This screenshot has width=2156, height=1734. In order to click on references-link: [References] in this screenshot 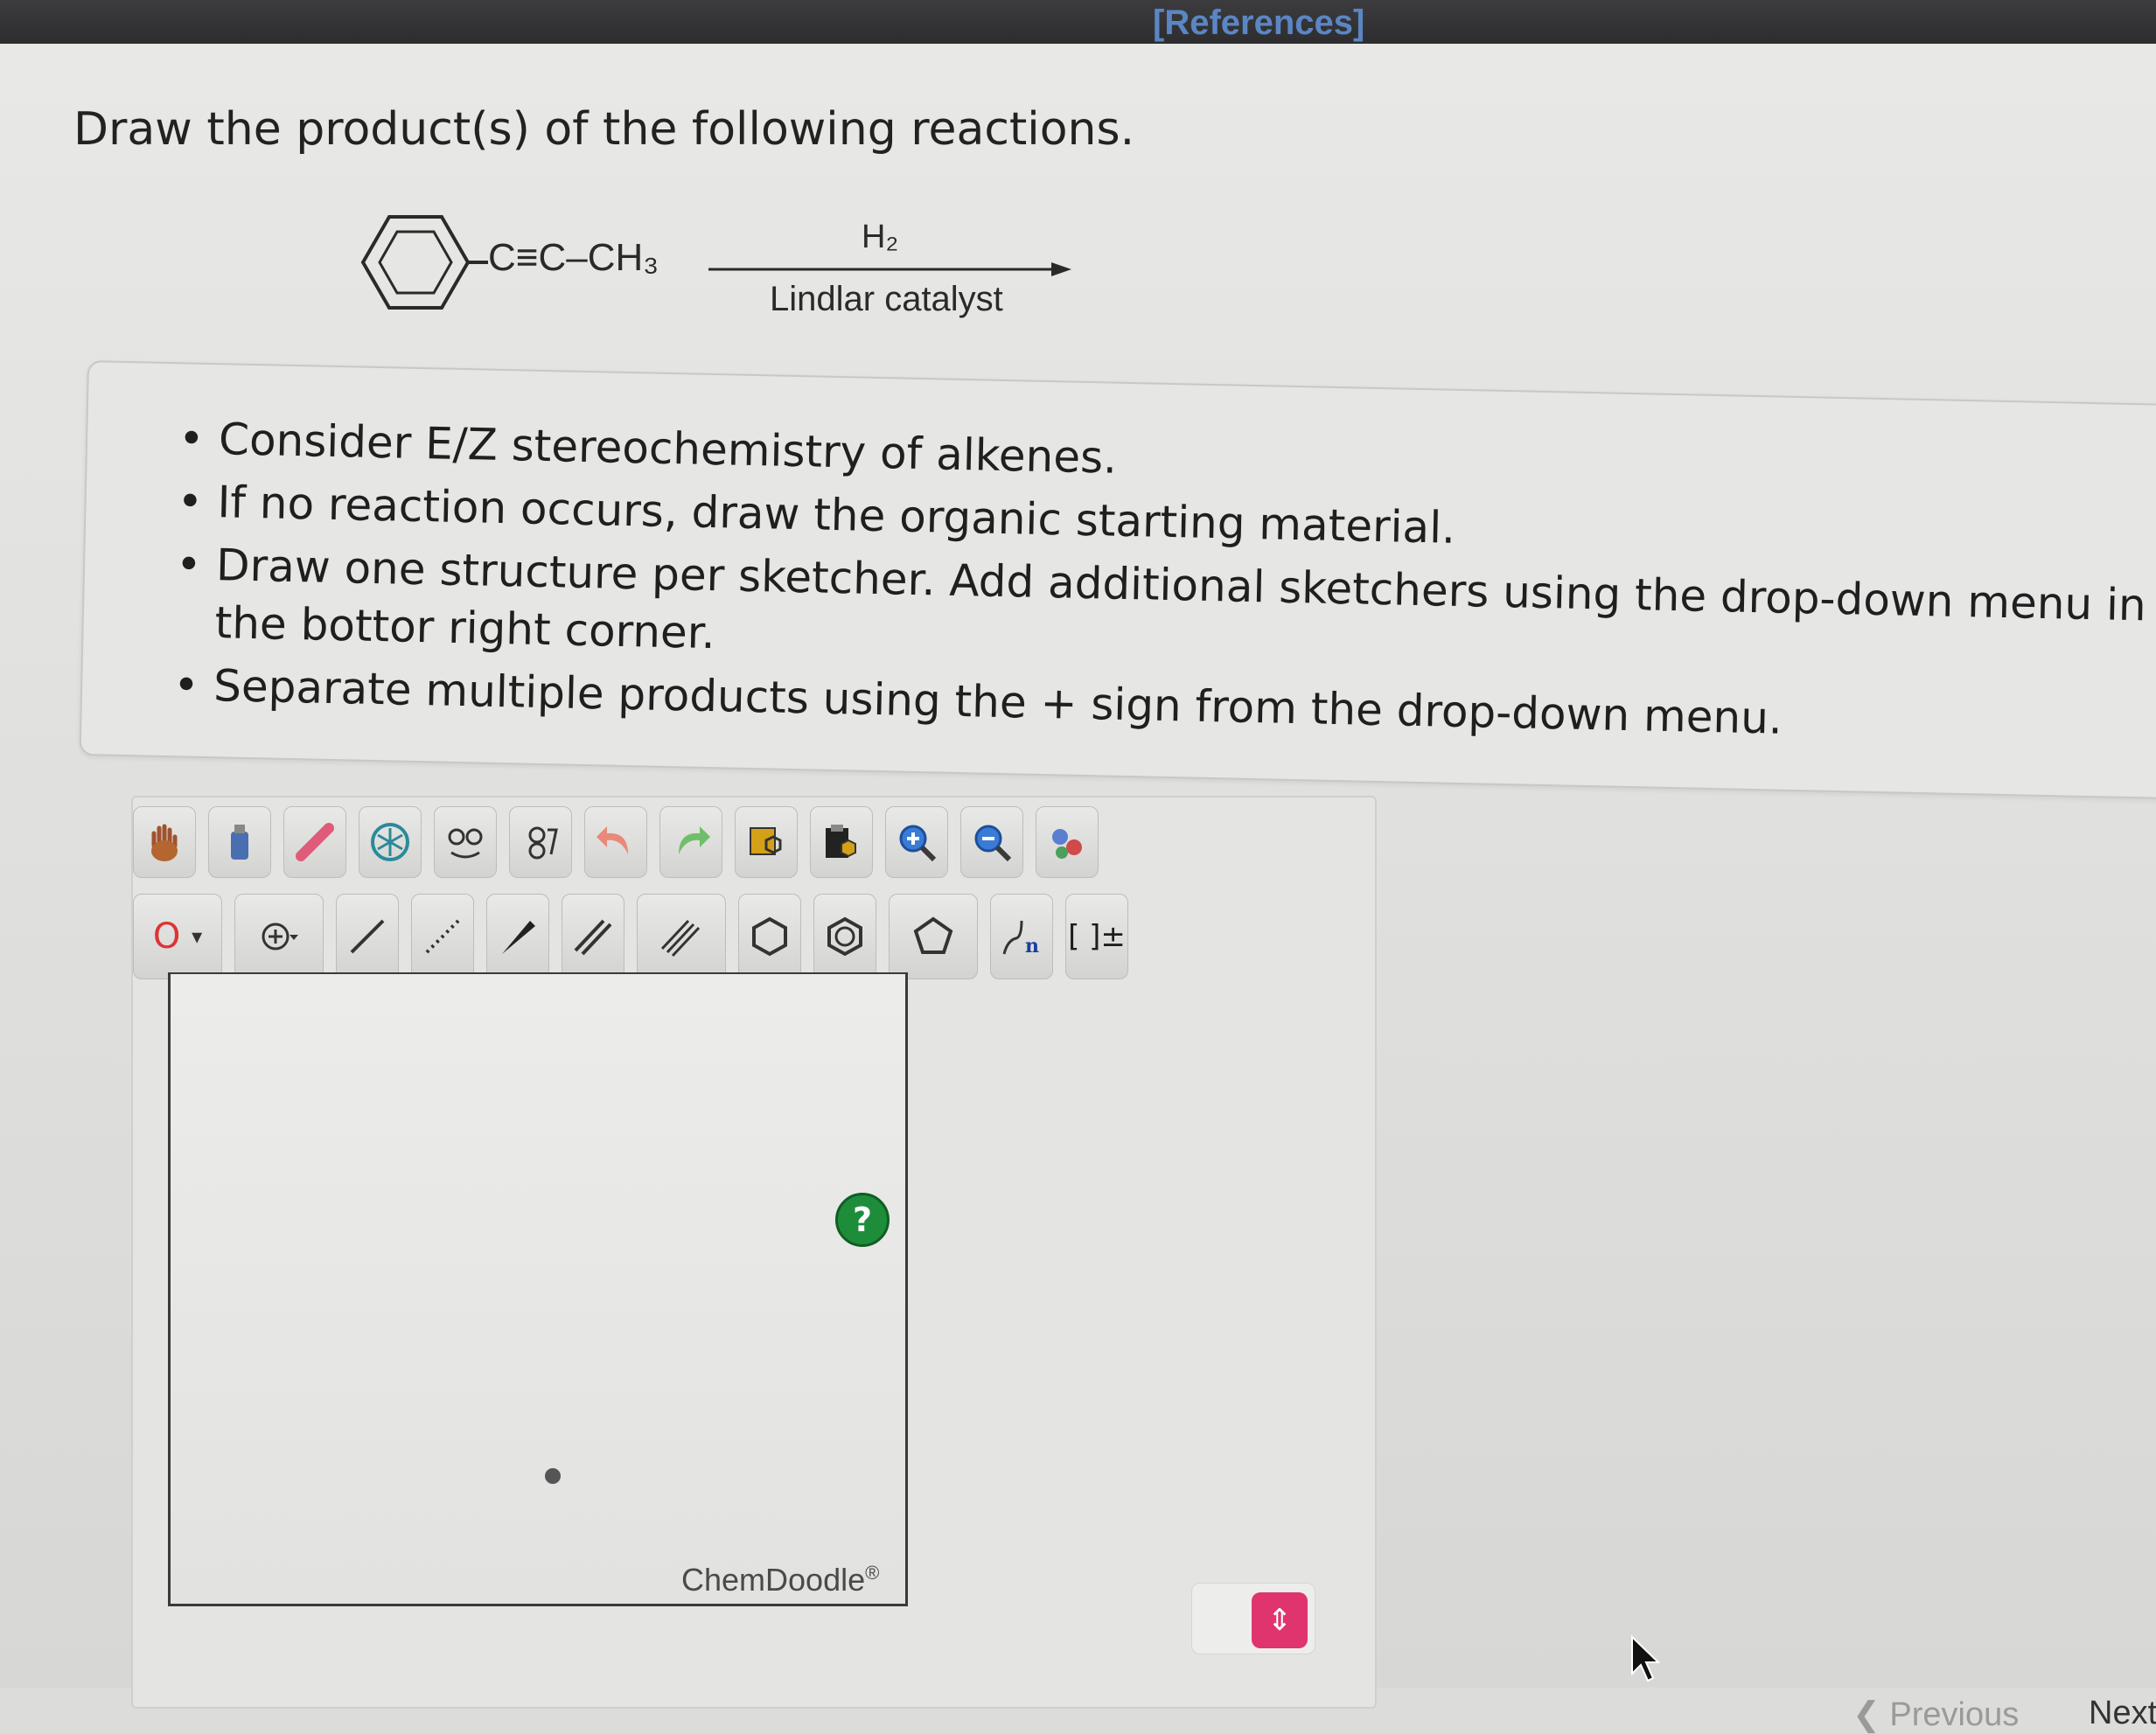, I will do `click(1258, 23)`.